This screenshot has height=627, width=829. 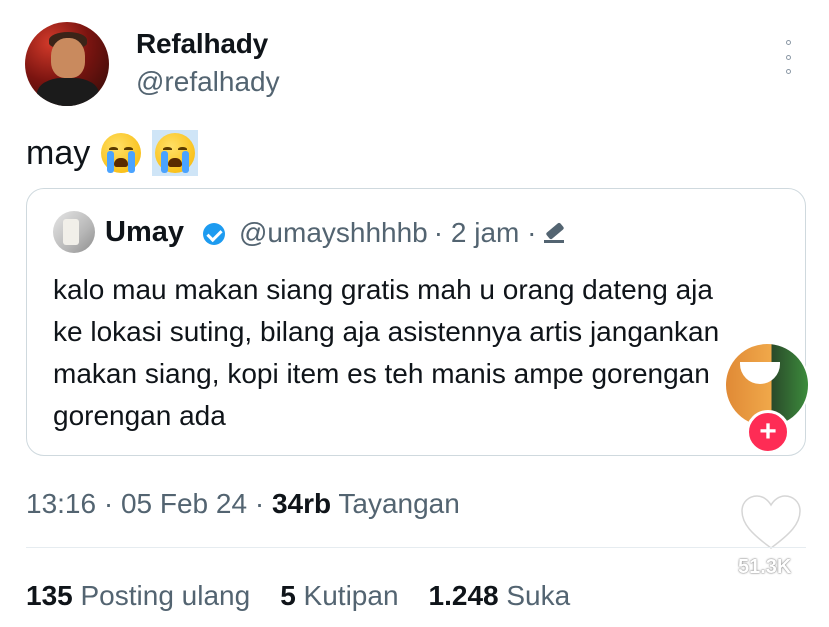 I want to click on engagement-stats: 135 Posting ulang 5 Kutipan 1.248 Suka, so click(x=298, y=596).